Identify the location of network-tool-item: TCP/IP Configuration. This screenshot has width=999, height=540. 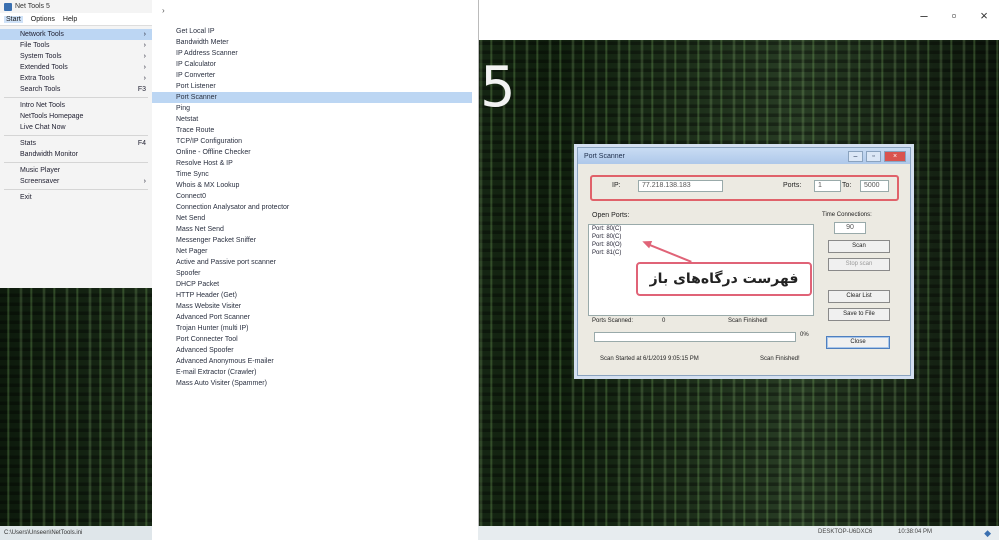
(312, 141).